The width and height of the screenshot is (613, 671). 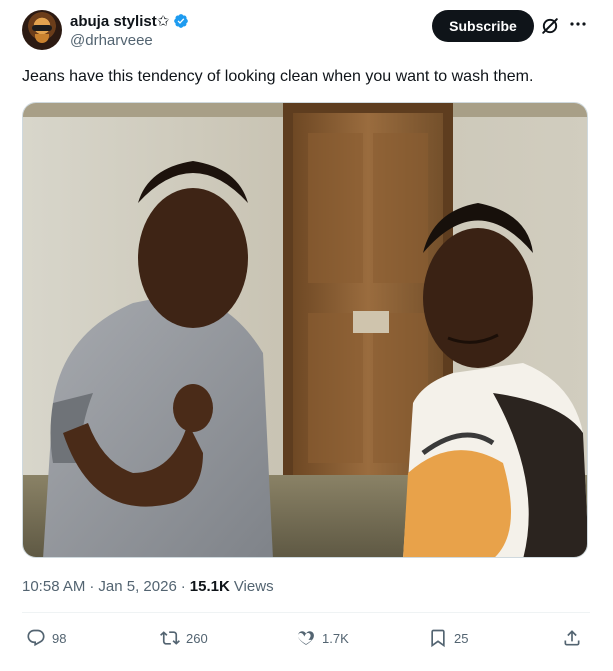 What do you see at coordinates (550, 26) in the screenshot?
I see `grok-icon` at bounding box center [550, 26].